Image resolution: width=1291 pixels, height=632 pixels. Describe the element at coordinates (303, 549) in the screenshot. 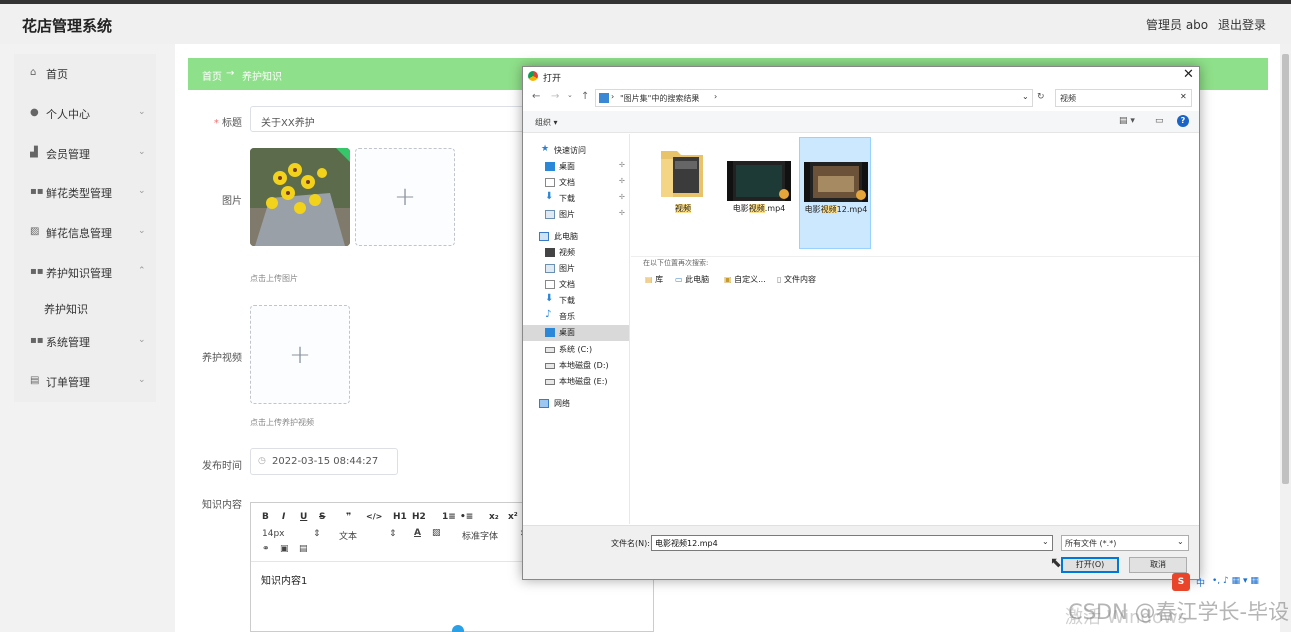

I see `video-insert-icon: ▤` at that location.